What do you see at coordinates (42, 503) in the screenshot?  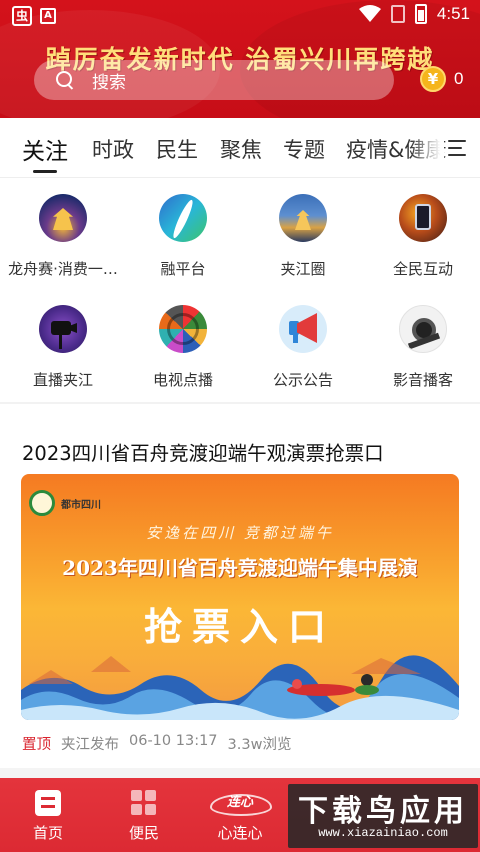 I see `sichuan-logo-icon` at bounding box center [42, 503].